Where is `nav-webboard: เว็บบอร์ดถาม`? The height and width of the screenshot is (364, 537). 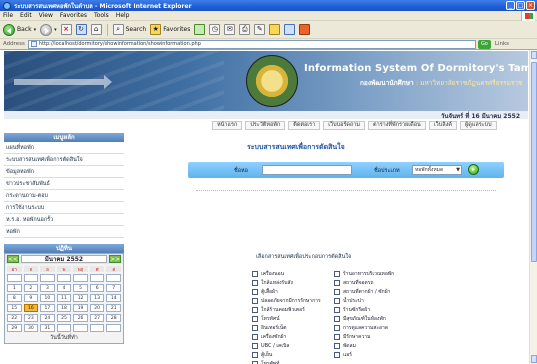 nav-webboard: เว็บบอร์ดถาม is located at coordinates (344, 125).